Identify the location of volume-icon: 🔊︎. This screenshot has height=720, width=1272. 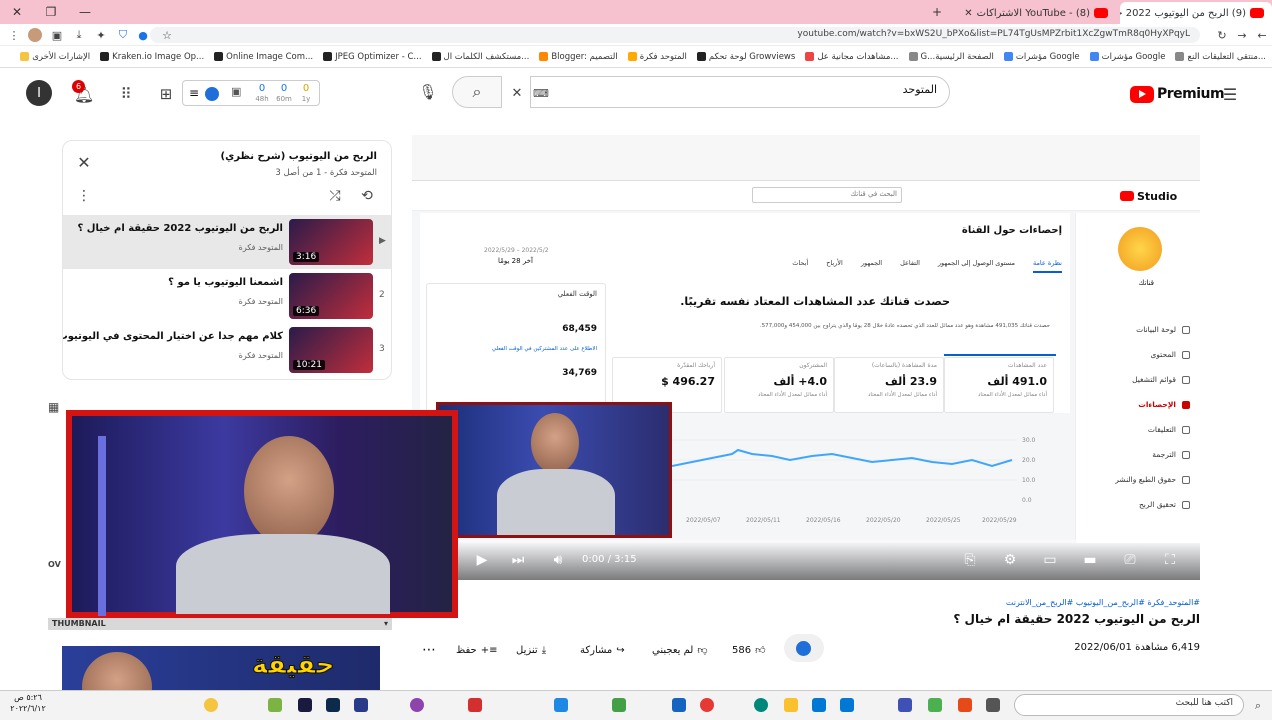
(558, 560).